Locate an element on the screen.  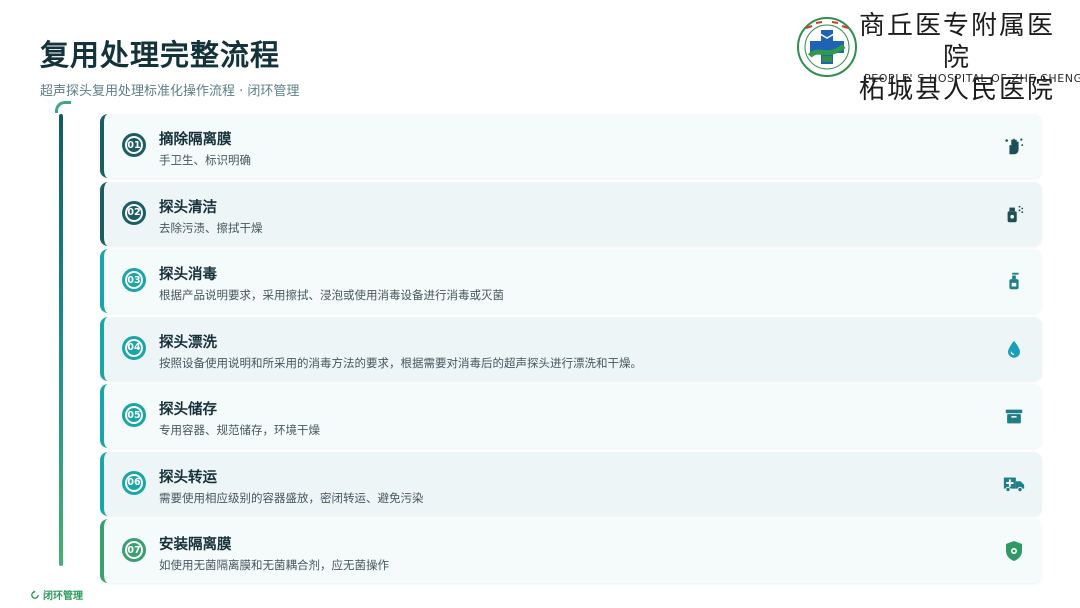
step-description: 根据产品说明要求，采用擦拭、浸泡或使用消毒设备进行消毒或灭菌 is located at coordinates (331, 295).